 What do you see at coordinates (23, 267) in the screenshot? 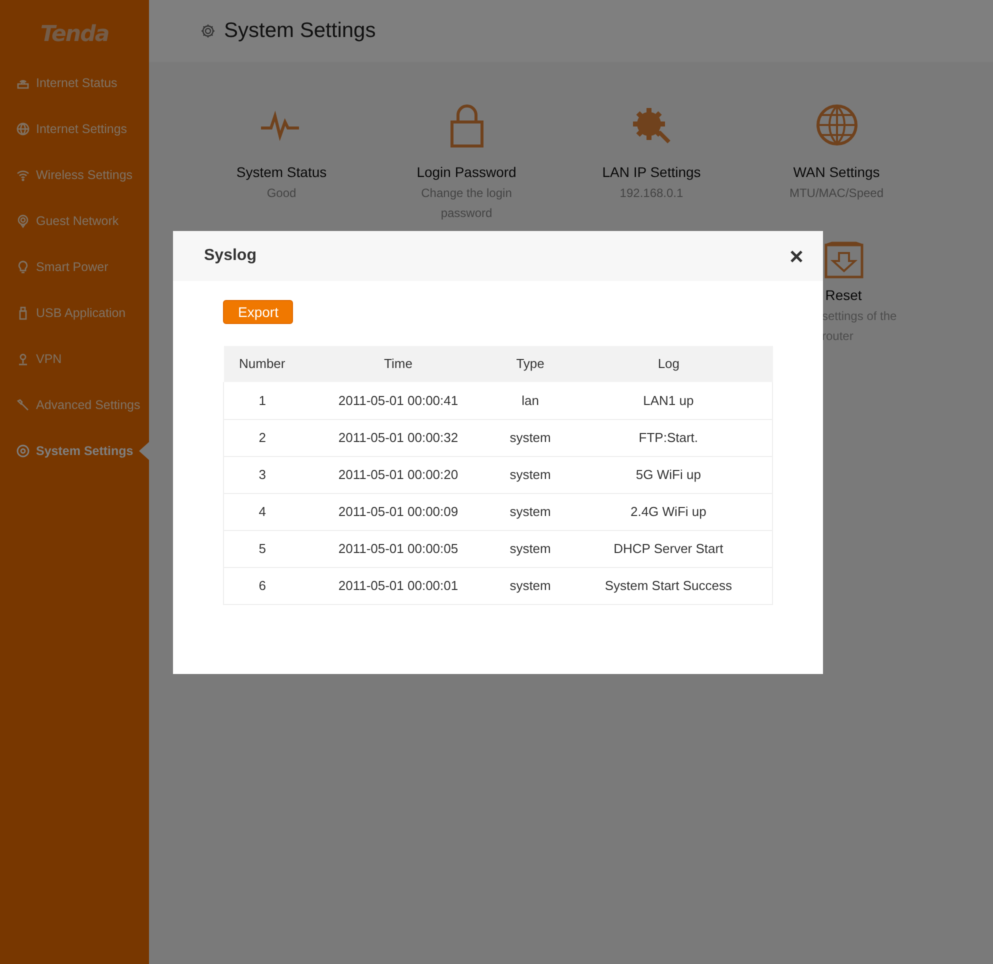
I see `bulb-icon` at bounding box center [23, 267].